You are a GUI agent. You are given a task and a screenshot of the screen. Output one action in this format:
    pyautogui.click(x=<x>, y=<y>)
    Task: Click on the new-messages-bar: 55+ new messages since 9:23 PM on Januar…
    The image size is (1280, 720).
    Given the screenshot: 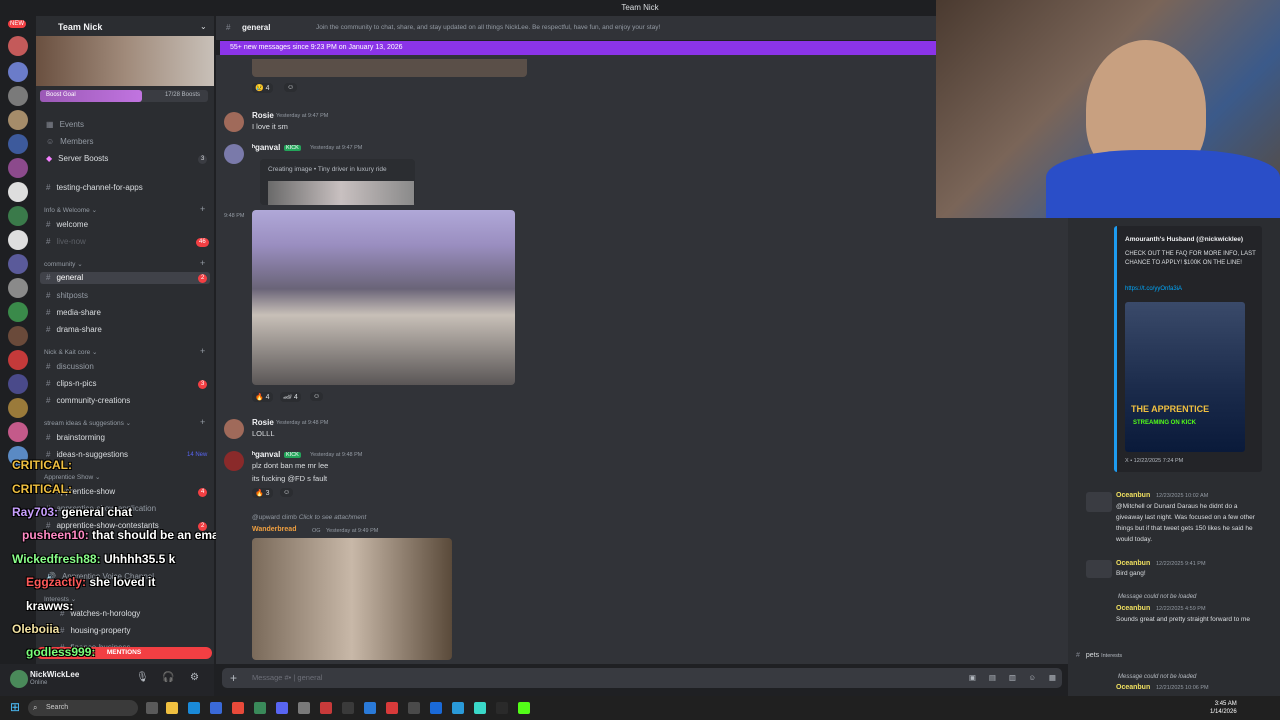 What is the action you would take?
    pyautogui.click(x=578, y=48)
    